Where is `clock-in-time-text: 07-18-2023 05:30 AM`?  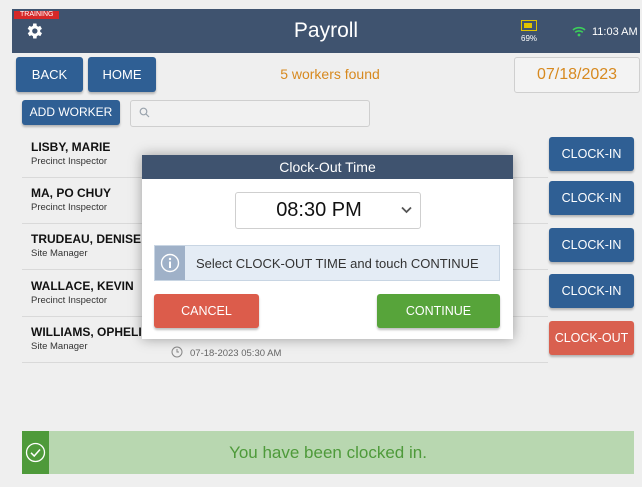 clock-in-time-text: 07-18-2023 05:30 AM is located at coordinates (236, 353).